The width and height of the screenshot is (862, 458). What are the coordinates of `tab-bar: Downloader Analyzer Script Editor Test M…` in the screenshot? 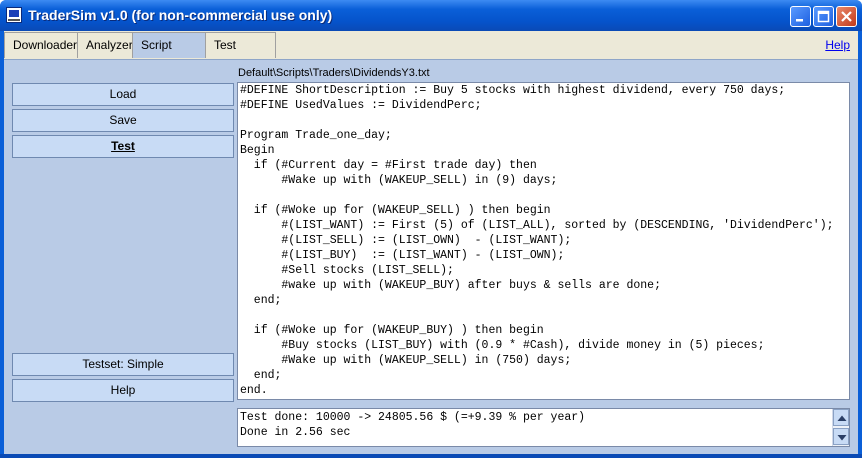 It's located at (431, 54).